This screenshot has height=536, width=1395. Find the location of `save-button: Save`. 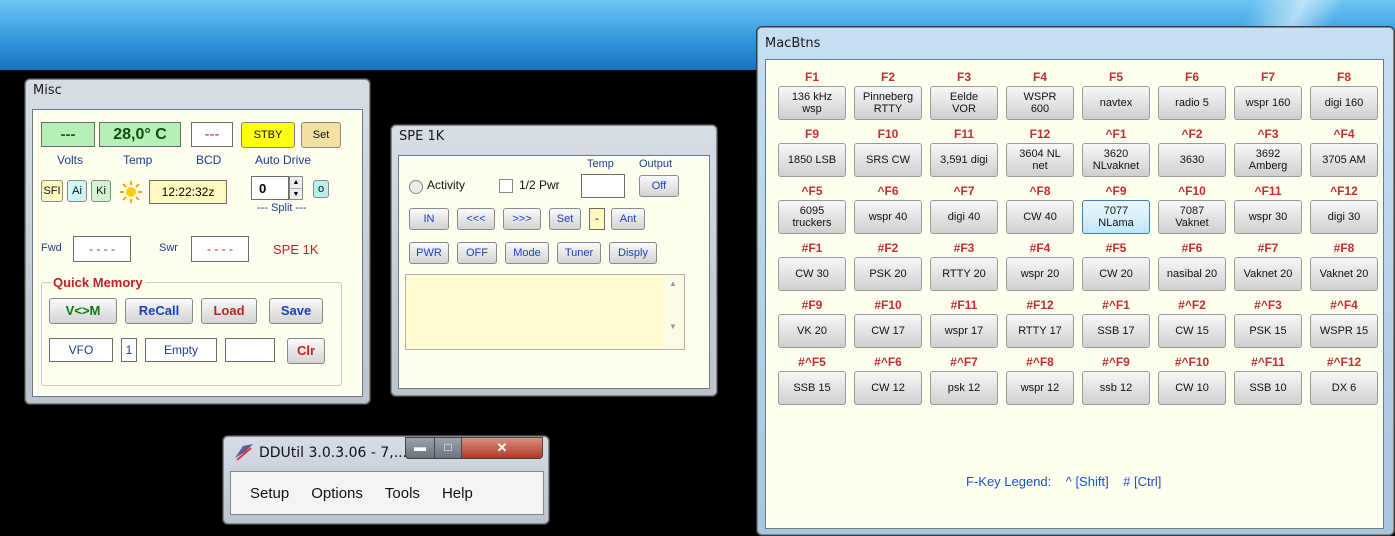

save-button: Save is located at coordinates (296, 311).